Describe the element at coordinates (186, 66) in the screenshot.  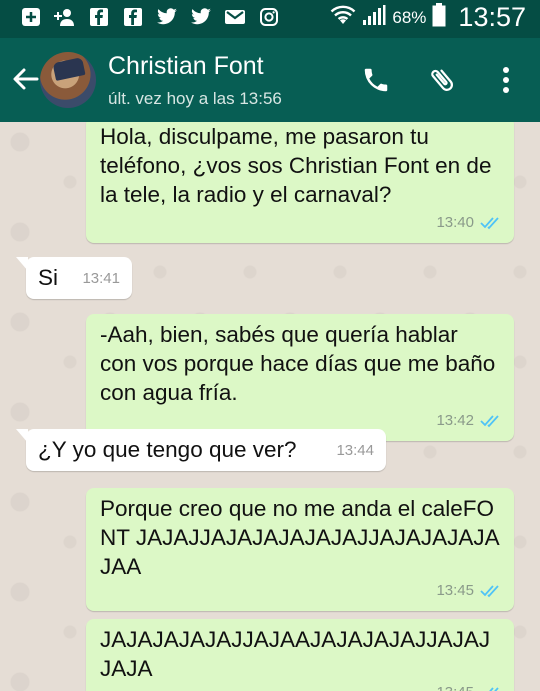
I see `contact-name: Christian Font` at that location.